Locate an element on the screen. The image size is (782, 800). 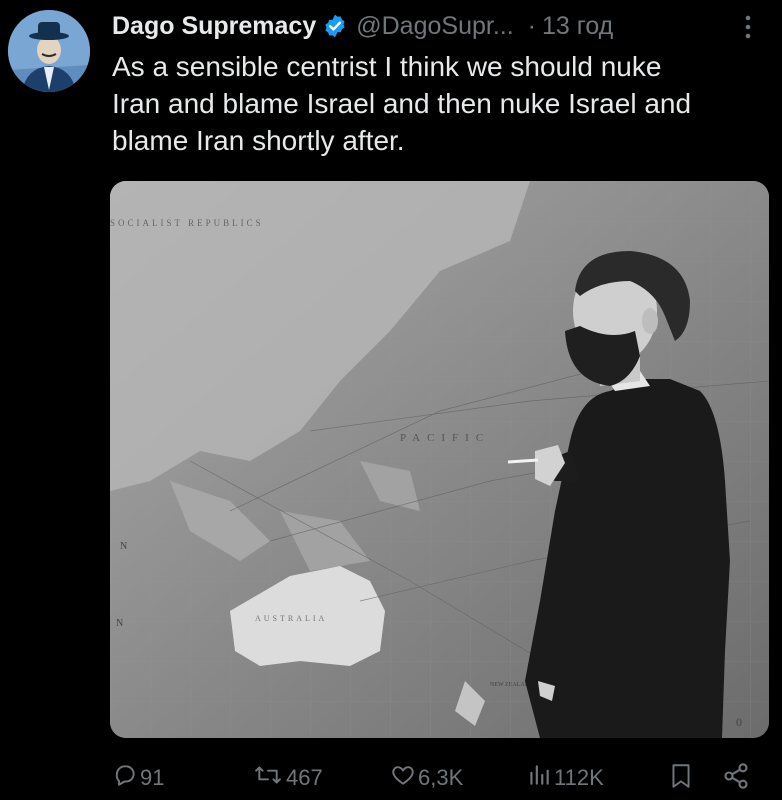
views-count: 112K is located at coordinates (579, 777).